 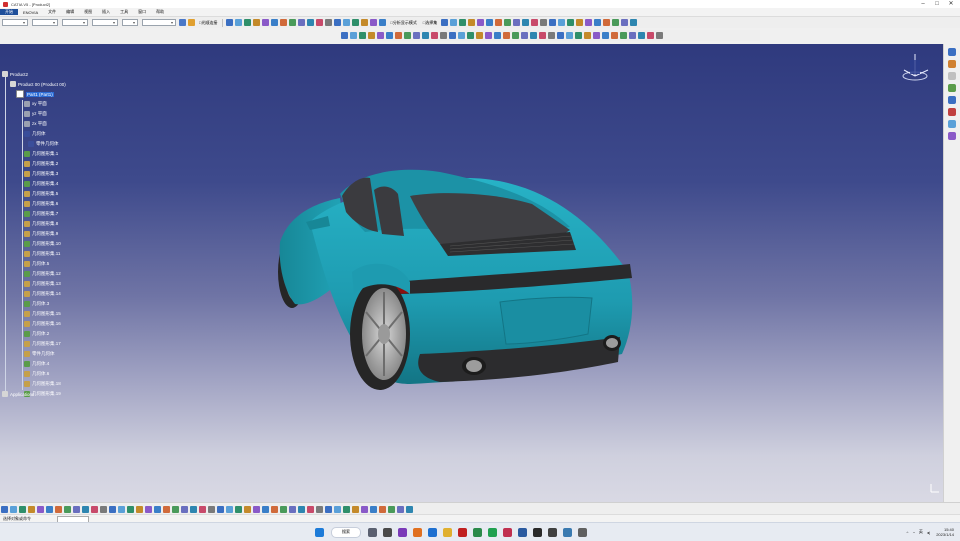 What do you see at coordinates (42, 314) in the screenshot?
I see `tree-geometric-set-item: 几何图形集.15` at bounding box center [42, 314].